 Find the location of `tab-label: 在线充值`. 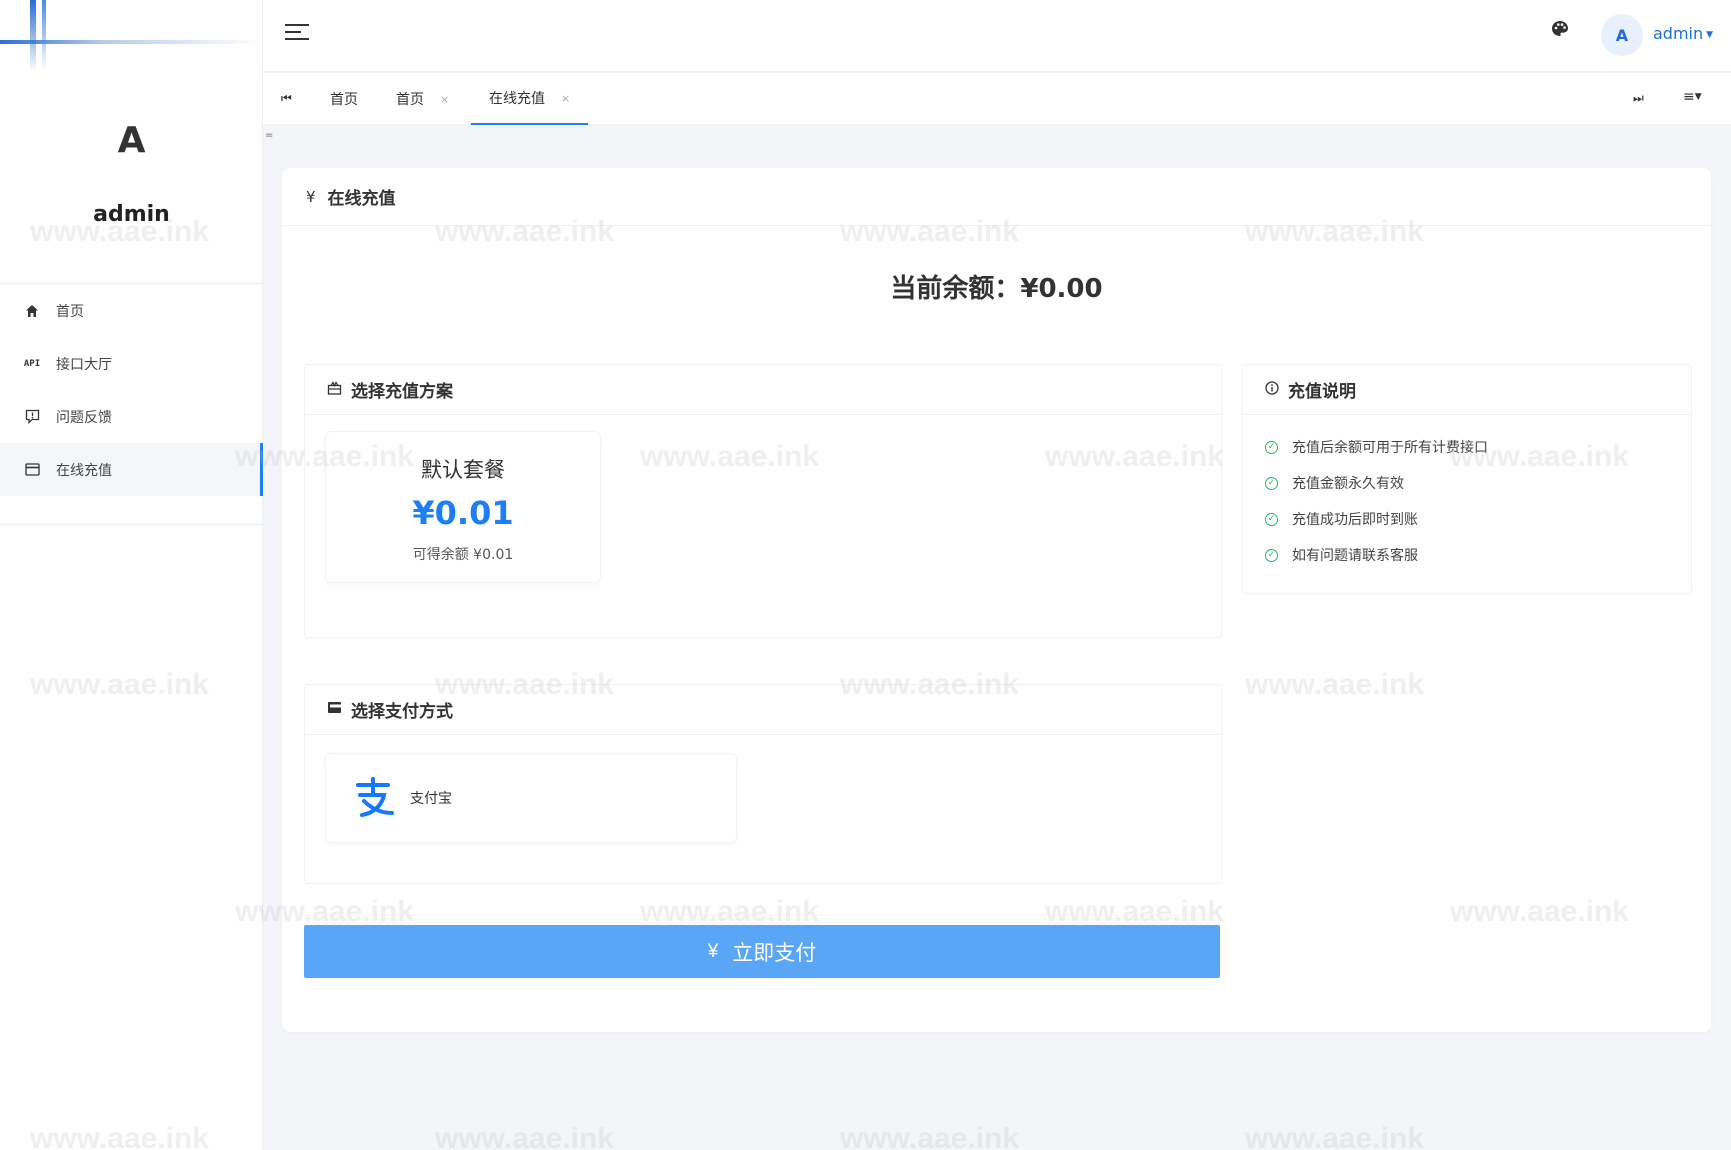

tab-label: 在线充值 is located at coordinates (517, 99).